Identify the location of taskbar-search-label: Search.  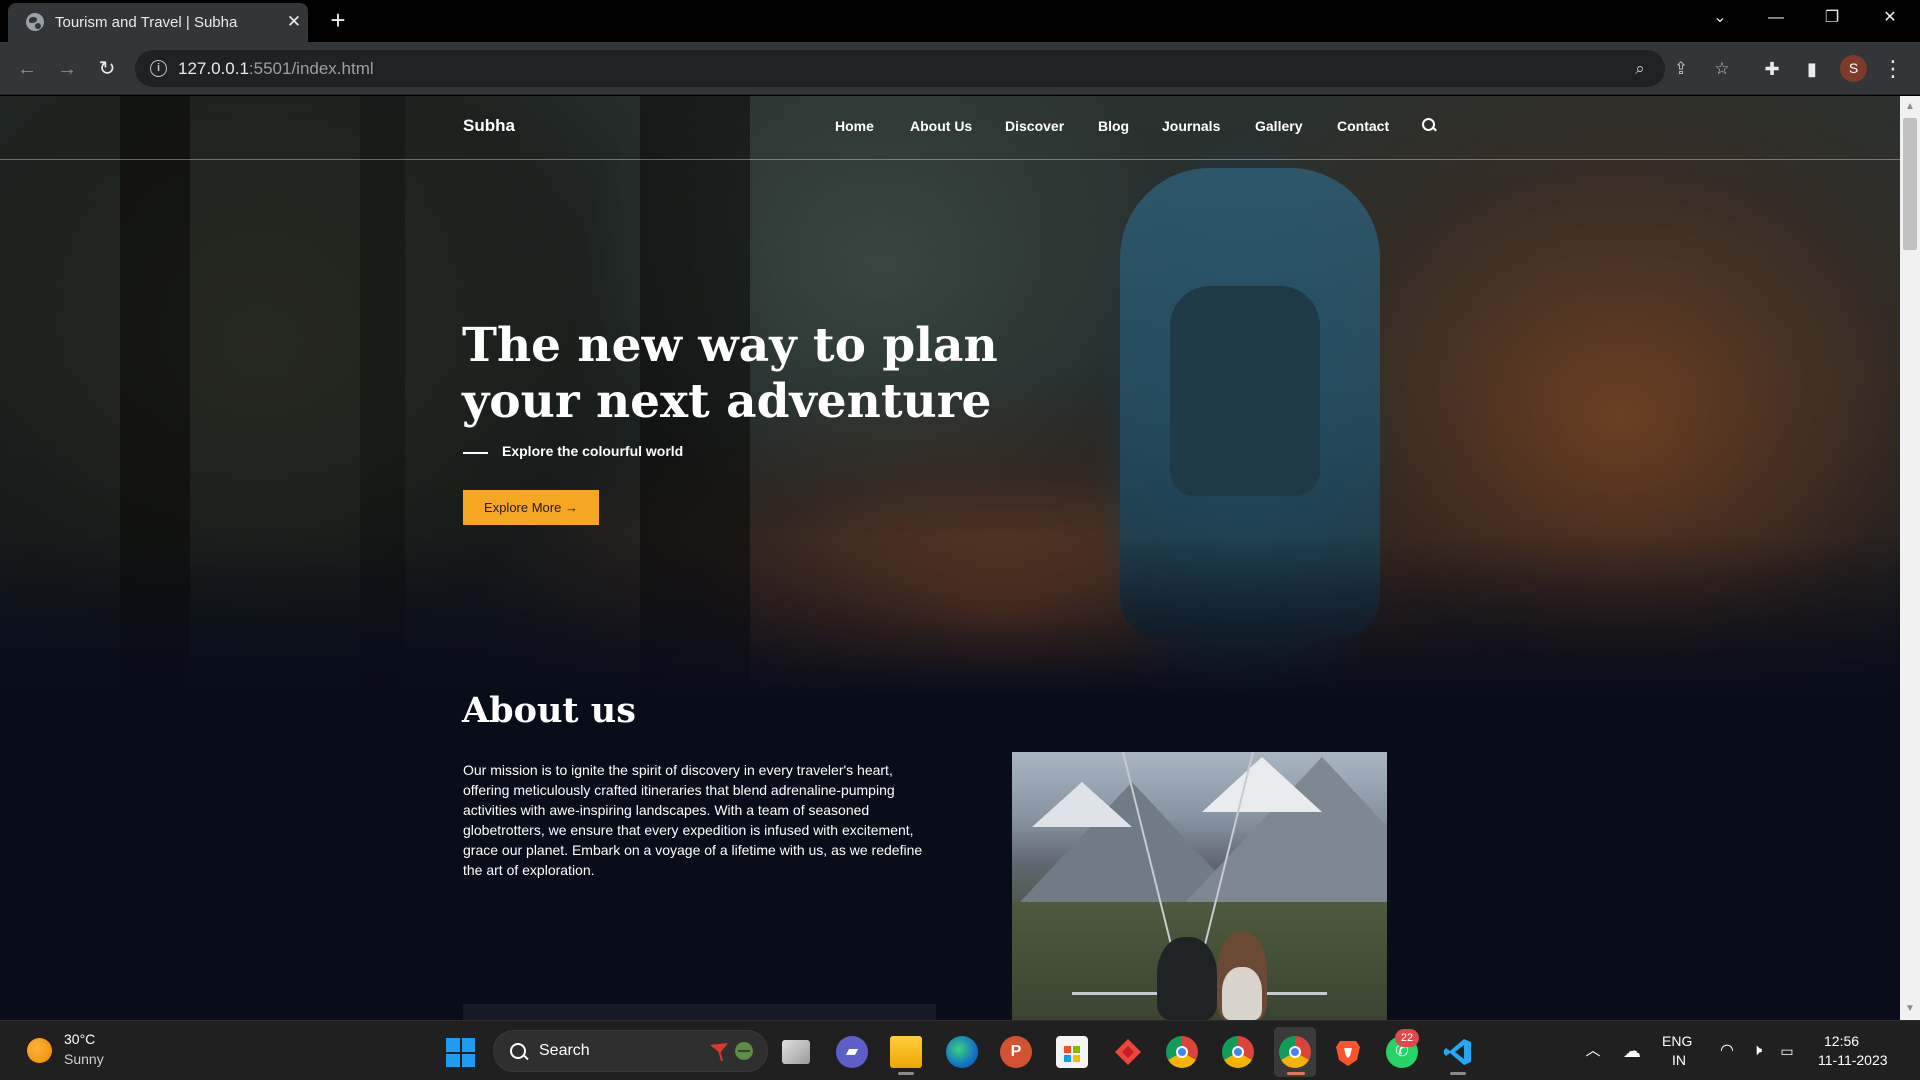
(564, 1050).